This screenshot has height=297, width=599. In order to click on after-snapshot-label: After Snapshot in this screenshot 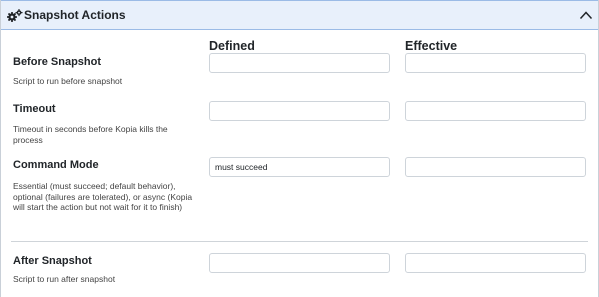, I will do `click(52, 261)`.